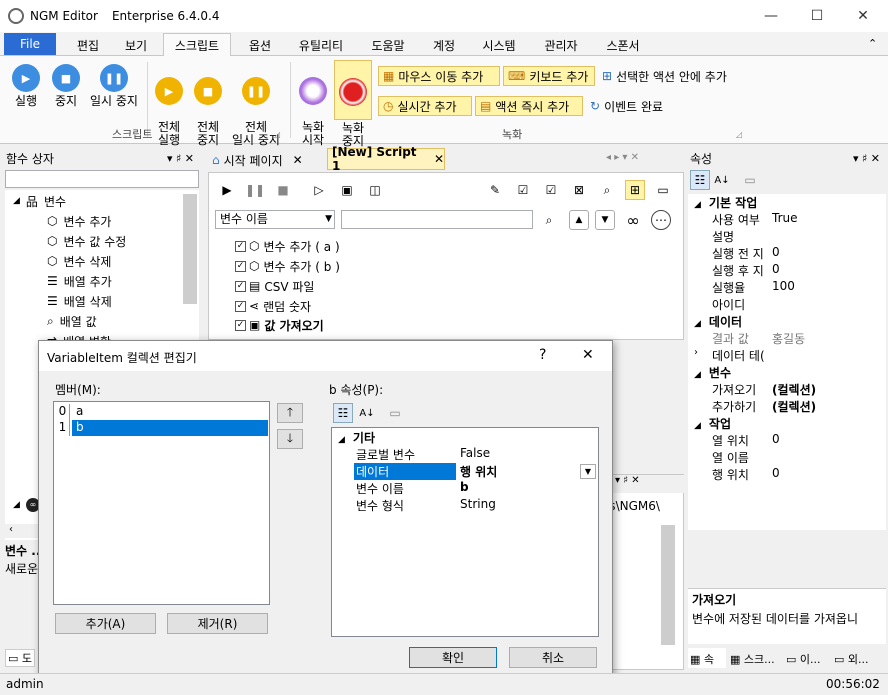 The image size is (888, 695). Describe the element at coordinates (136, 45) in the screenshot. I see `menu-view: 보기` at that location.